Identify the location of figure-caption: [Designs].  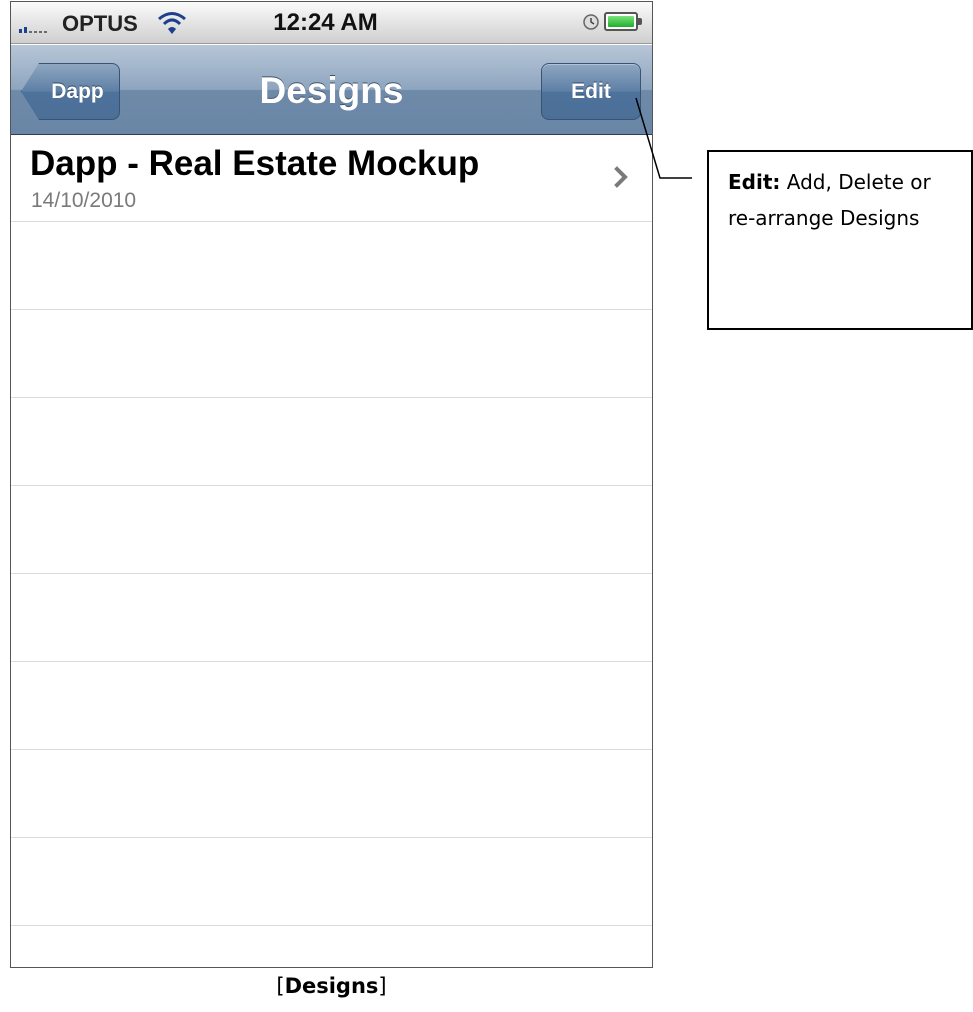
(331, 986).